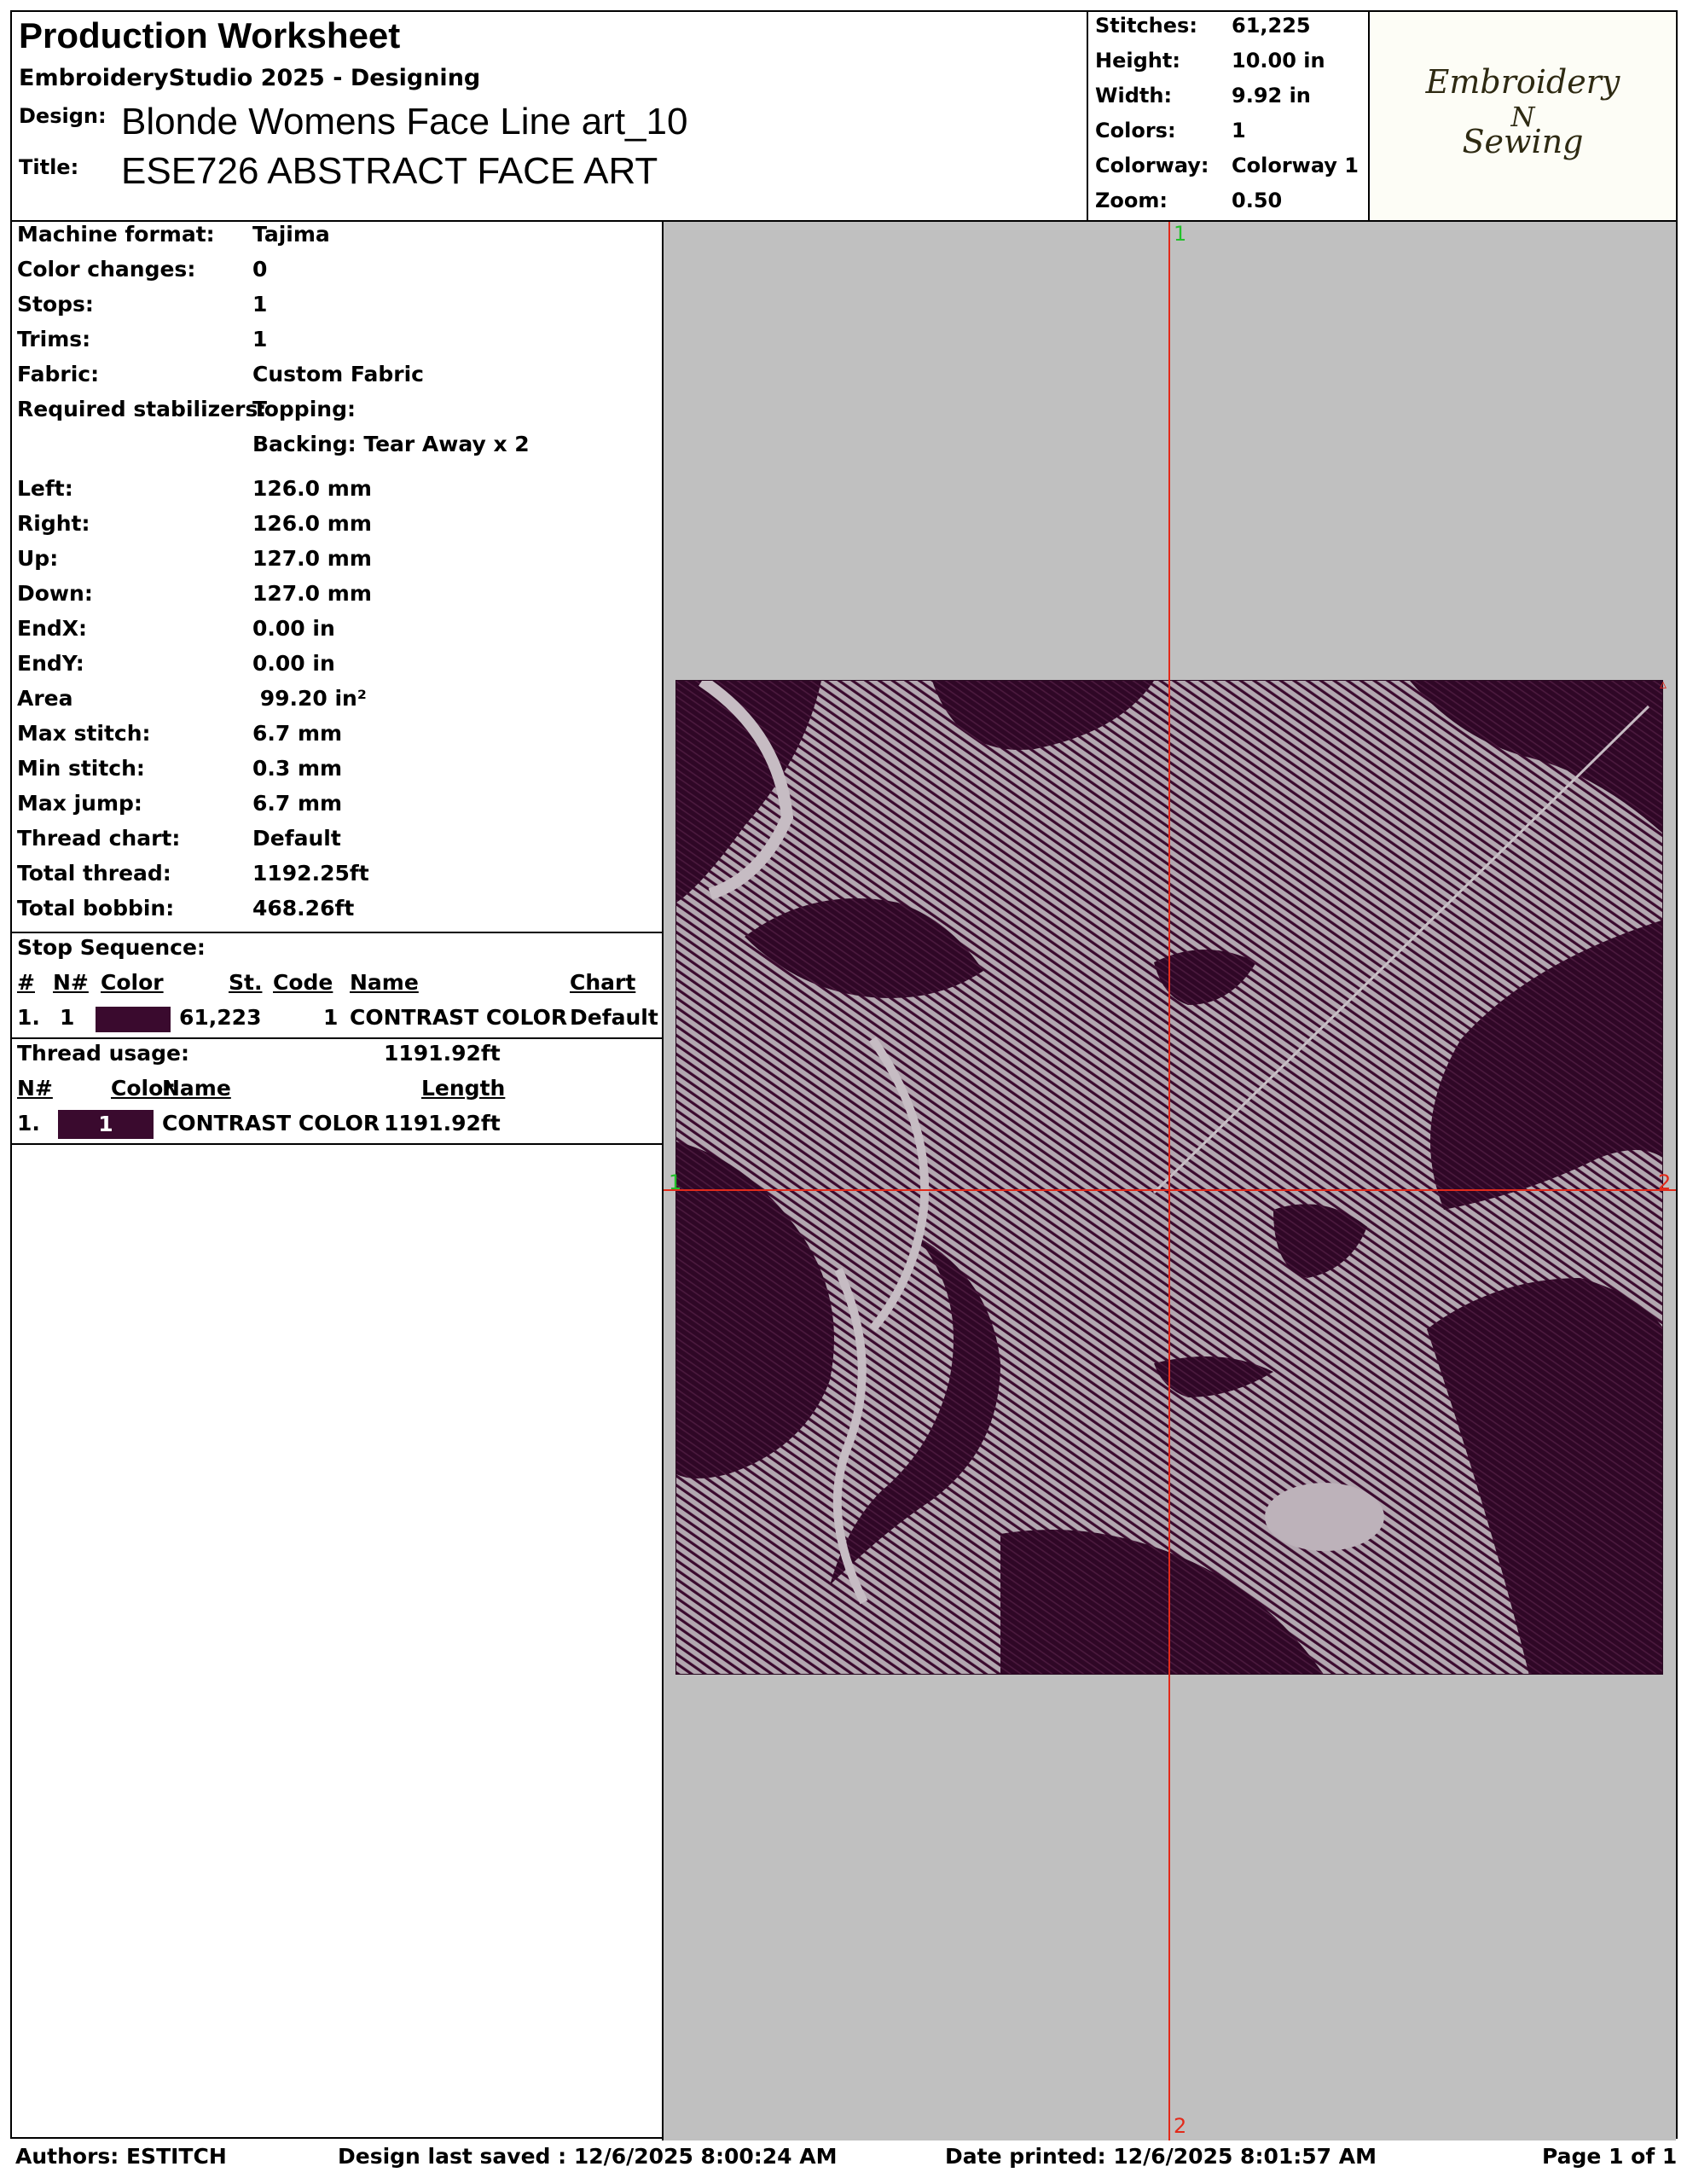 Image resolution: width=1687 pixels, height=2184 pixels. What do you see at coordinates (186, 908) in the screenshot?
I see `dim-total-bobbin: Total bobbin: 468.26ft` at bounding box center [186, 908].